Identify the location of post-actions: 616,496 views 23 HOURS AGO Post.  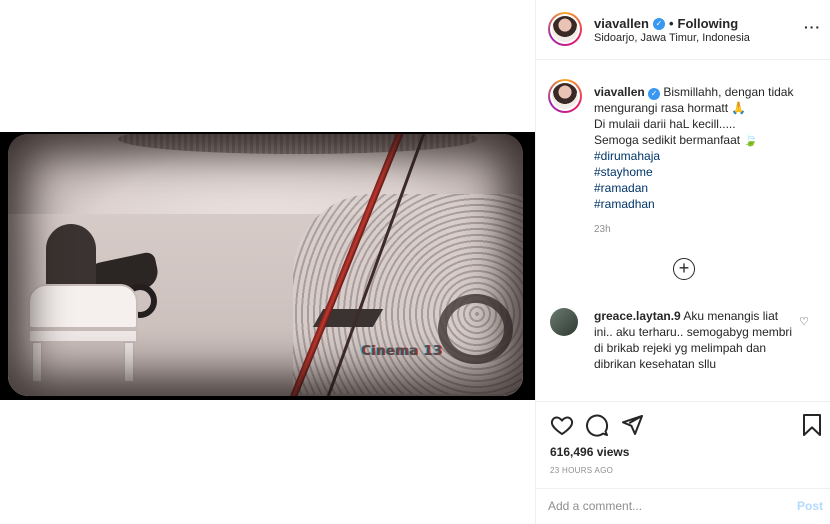
(683, 462).